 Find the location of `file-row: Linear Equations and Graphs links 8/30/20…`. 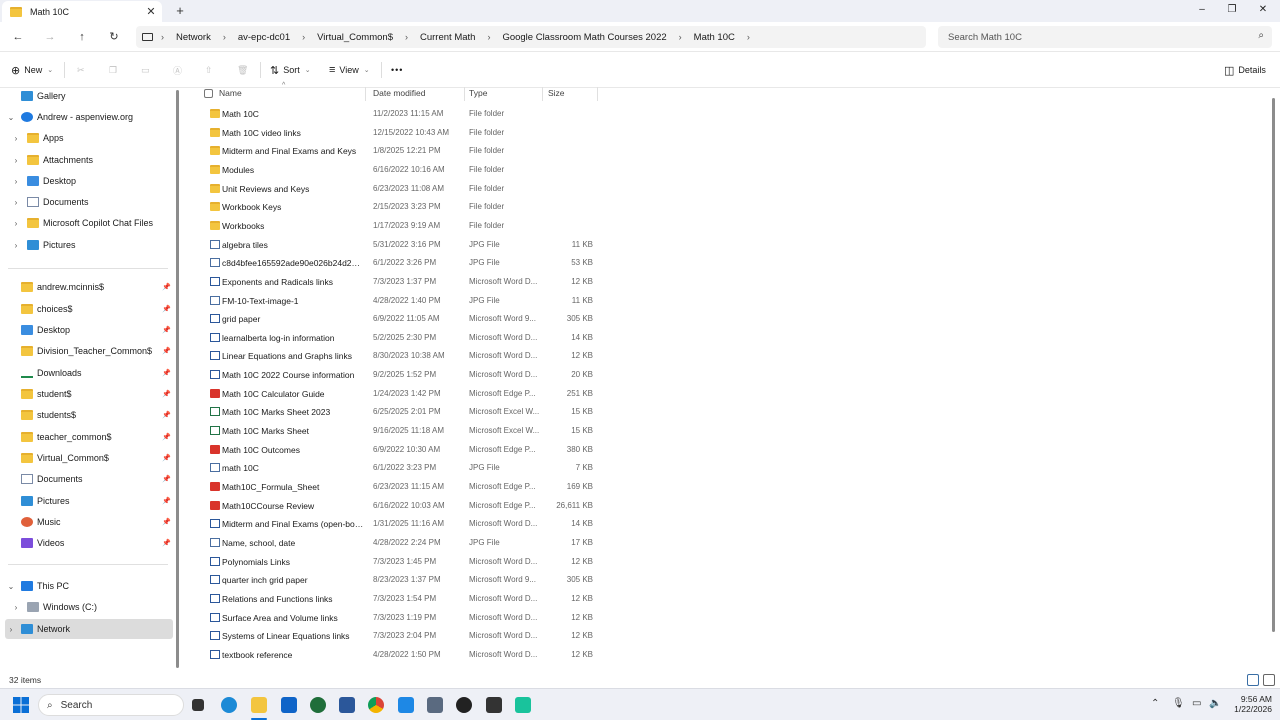

file-row: Linear Equations and Graphs links 8/30/20… is located at coordinates (395, 356).